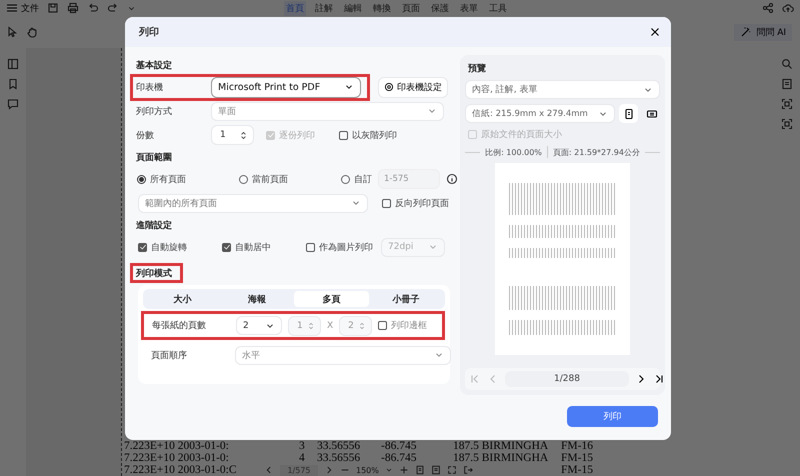  Describe the element at coordinates (367, 470) in the screenshot. I see `zoom-level: 150%` at that location.